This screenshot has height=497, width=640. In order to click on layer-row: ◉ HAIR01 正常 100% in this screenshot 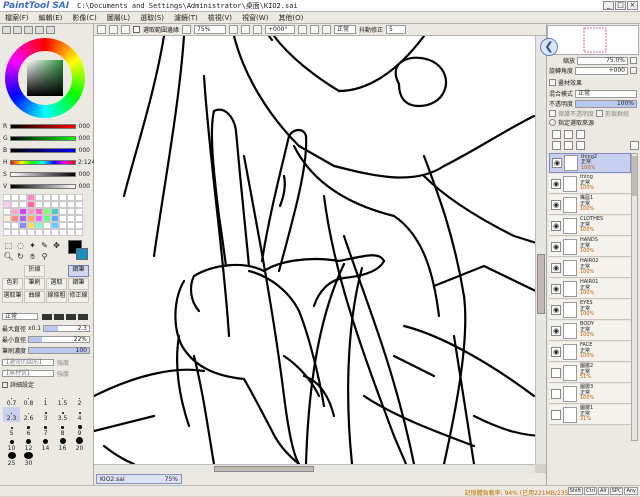, I will do `click(590, 289)`.